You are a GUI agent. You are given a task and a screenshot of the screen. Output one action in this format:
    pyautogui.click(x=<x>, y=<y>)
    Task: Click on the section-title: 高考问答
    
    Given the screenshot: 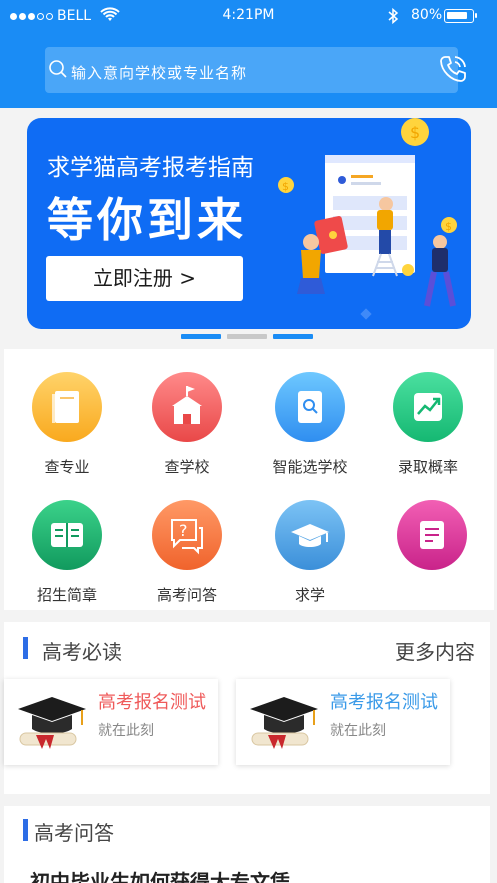 What is the action you would take?
    pyautogui.click(x=74, y=833)
    